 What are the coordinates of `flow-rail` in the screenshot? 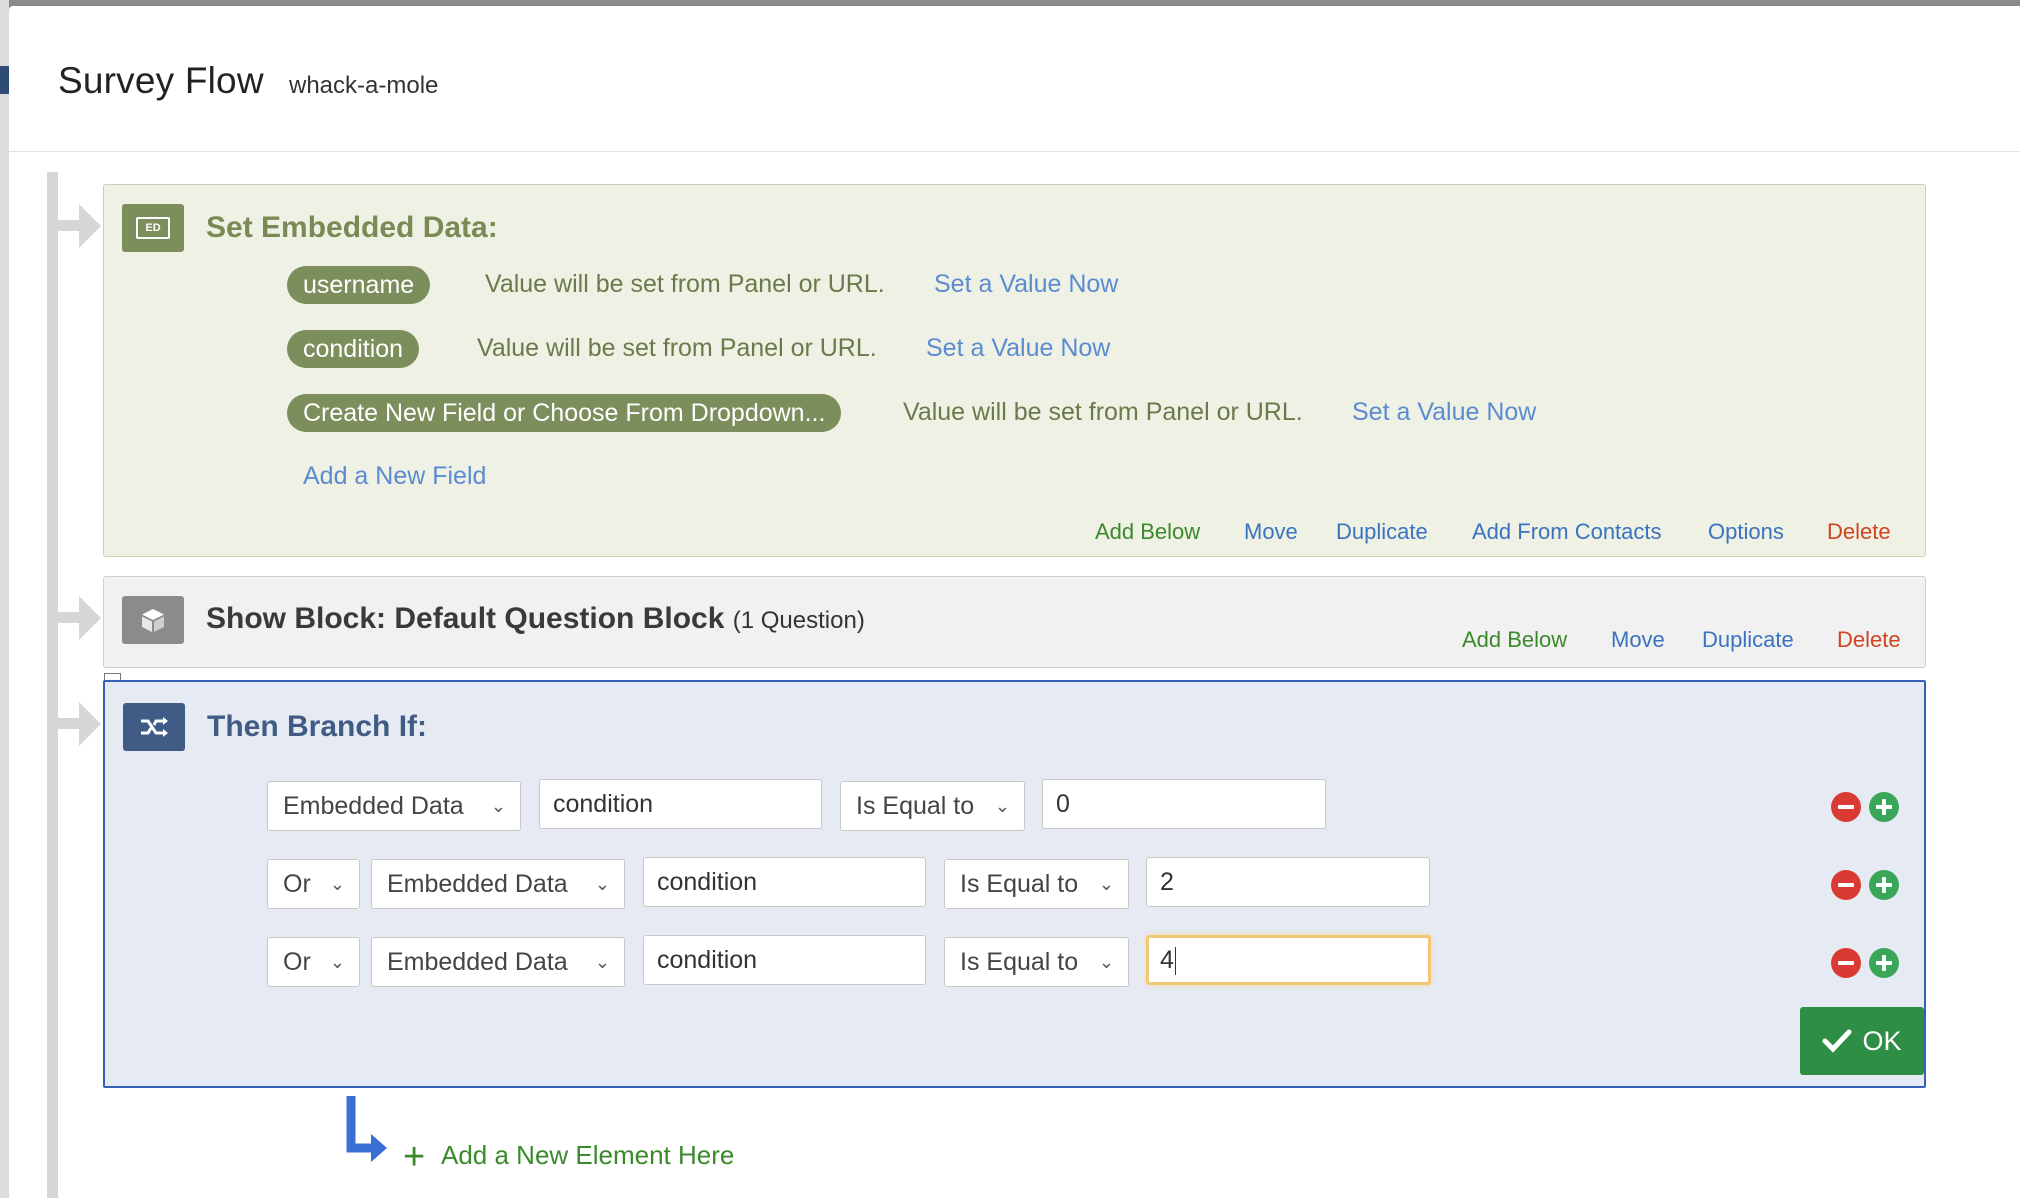 It's located at (52, 685).